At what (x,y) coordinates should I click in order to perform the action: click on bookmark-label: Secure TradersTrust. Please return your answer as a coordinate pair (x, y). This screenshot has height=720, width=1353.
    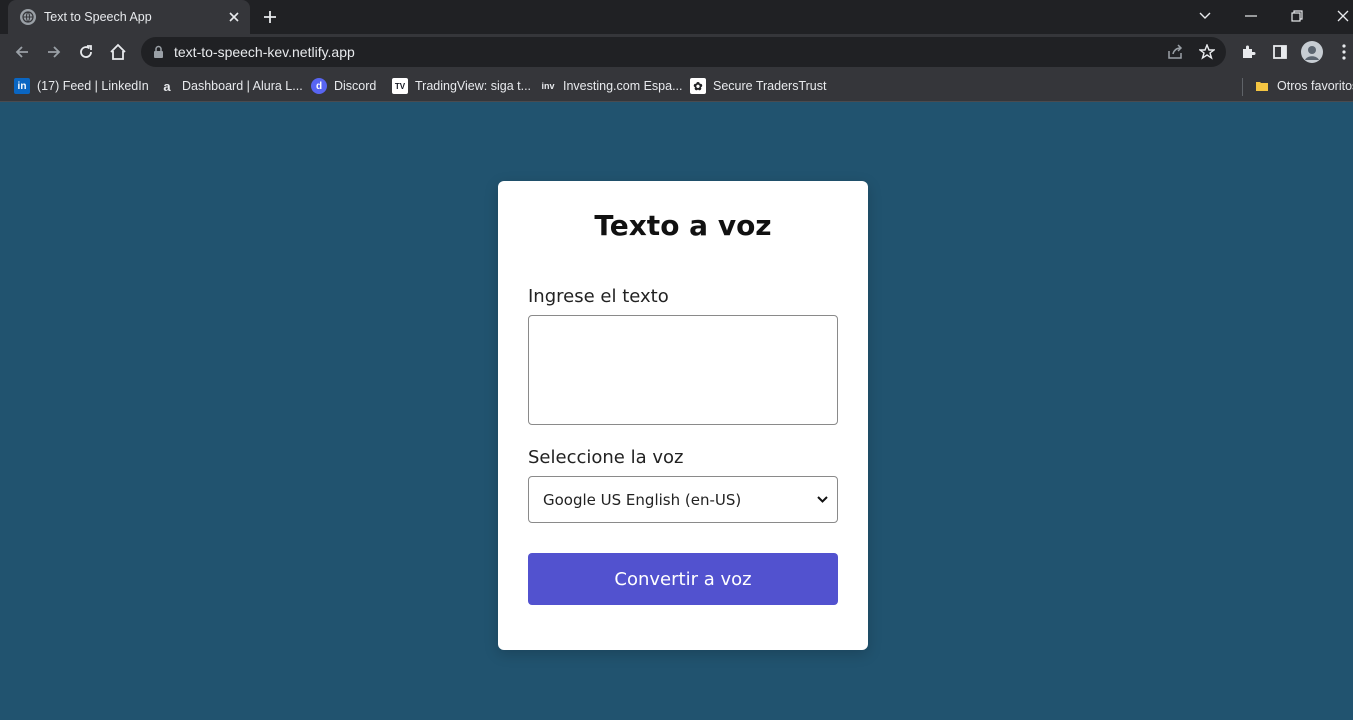
    Looking at the image, I should click on (770, 86).